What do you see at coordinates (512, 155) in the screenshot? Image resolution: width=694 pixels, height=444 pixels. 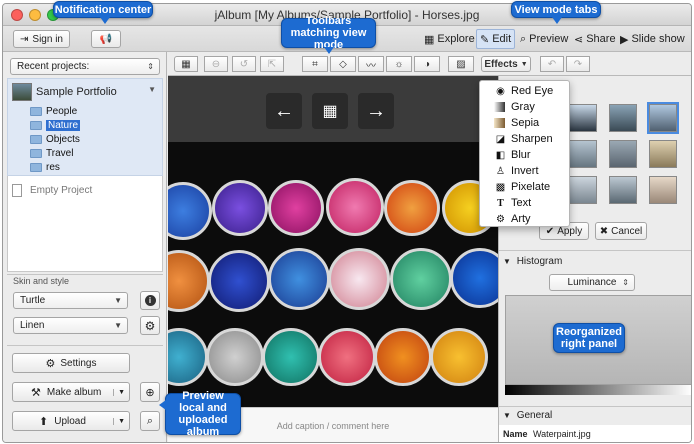 I see `menu-item-blur: ◧ Blur` at bounding box center [512, 155].